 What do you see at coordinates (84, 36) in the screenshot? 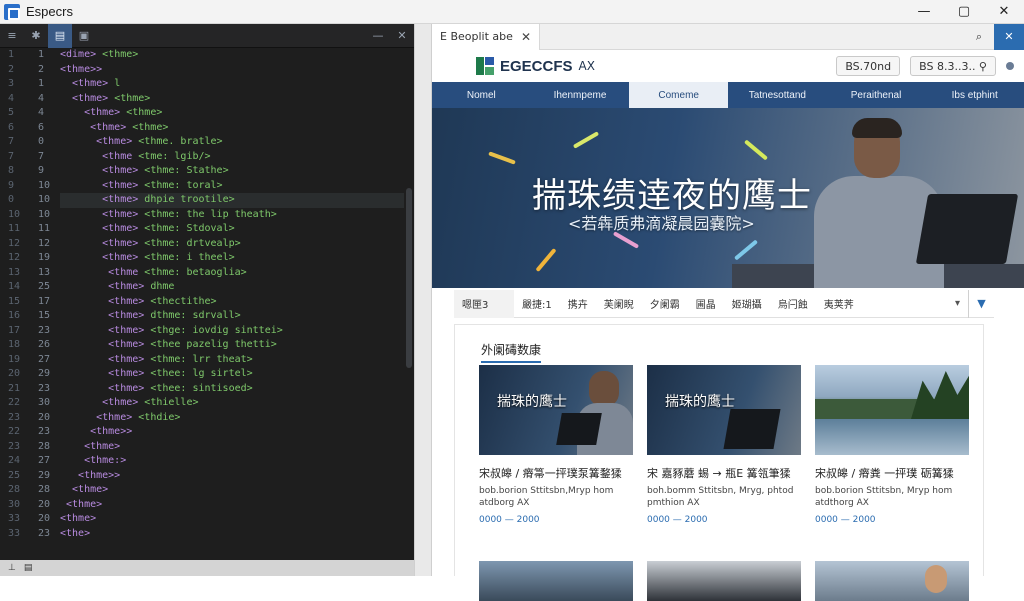
I see `panel-icon: ▣` at bounding box center [84, 36].